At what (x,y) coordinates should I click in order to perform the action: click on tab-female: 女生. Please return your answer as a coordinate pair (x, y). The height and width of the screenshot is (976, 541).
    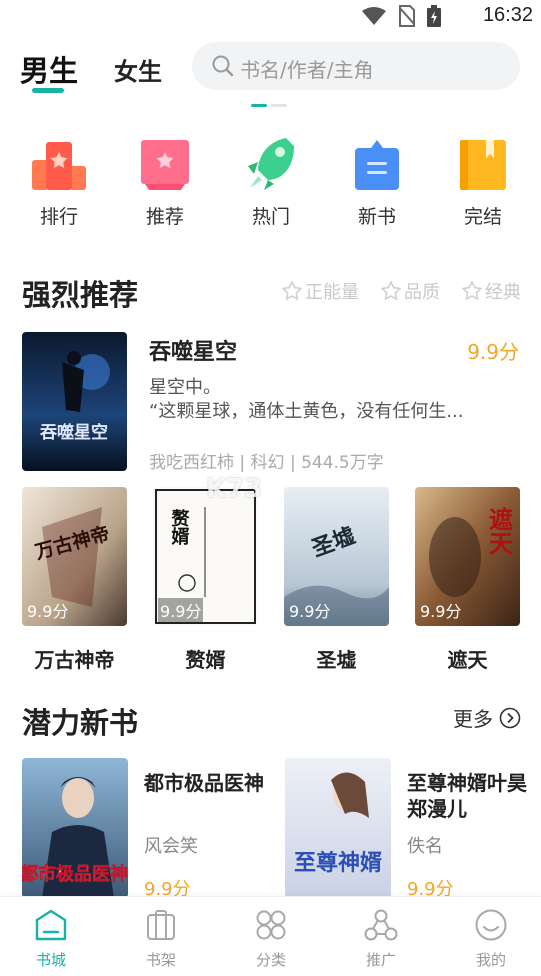
    Looking at the image, I should click on (138, 69).